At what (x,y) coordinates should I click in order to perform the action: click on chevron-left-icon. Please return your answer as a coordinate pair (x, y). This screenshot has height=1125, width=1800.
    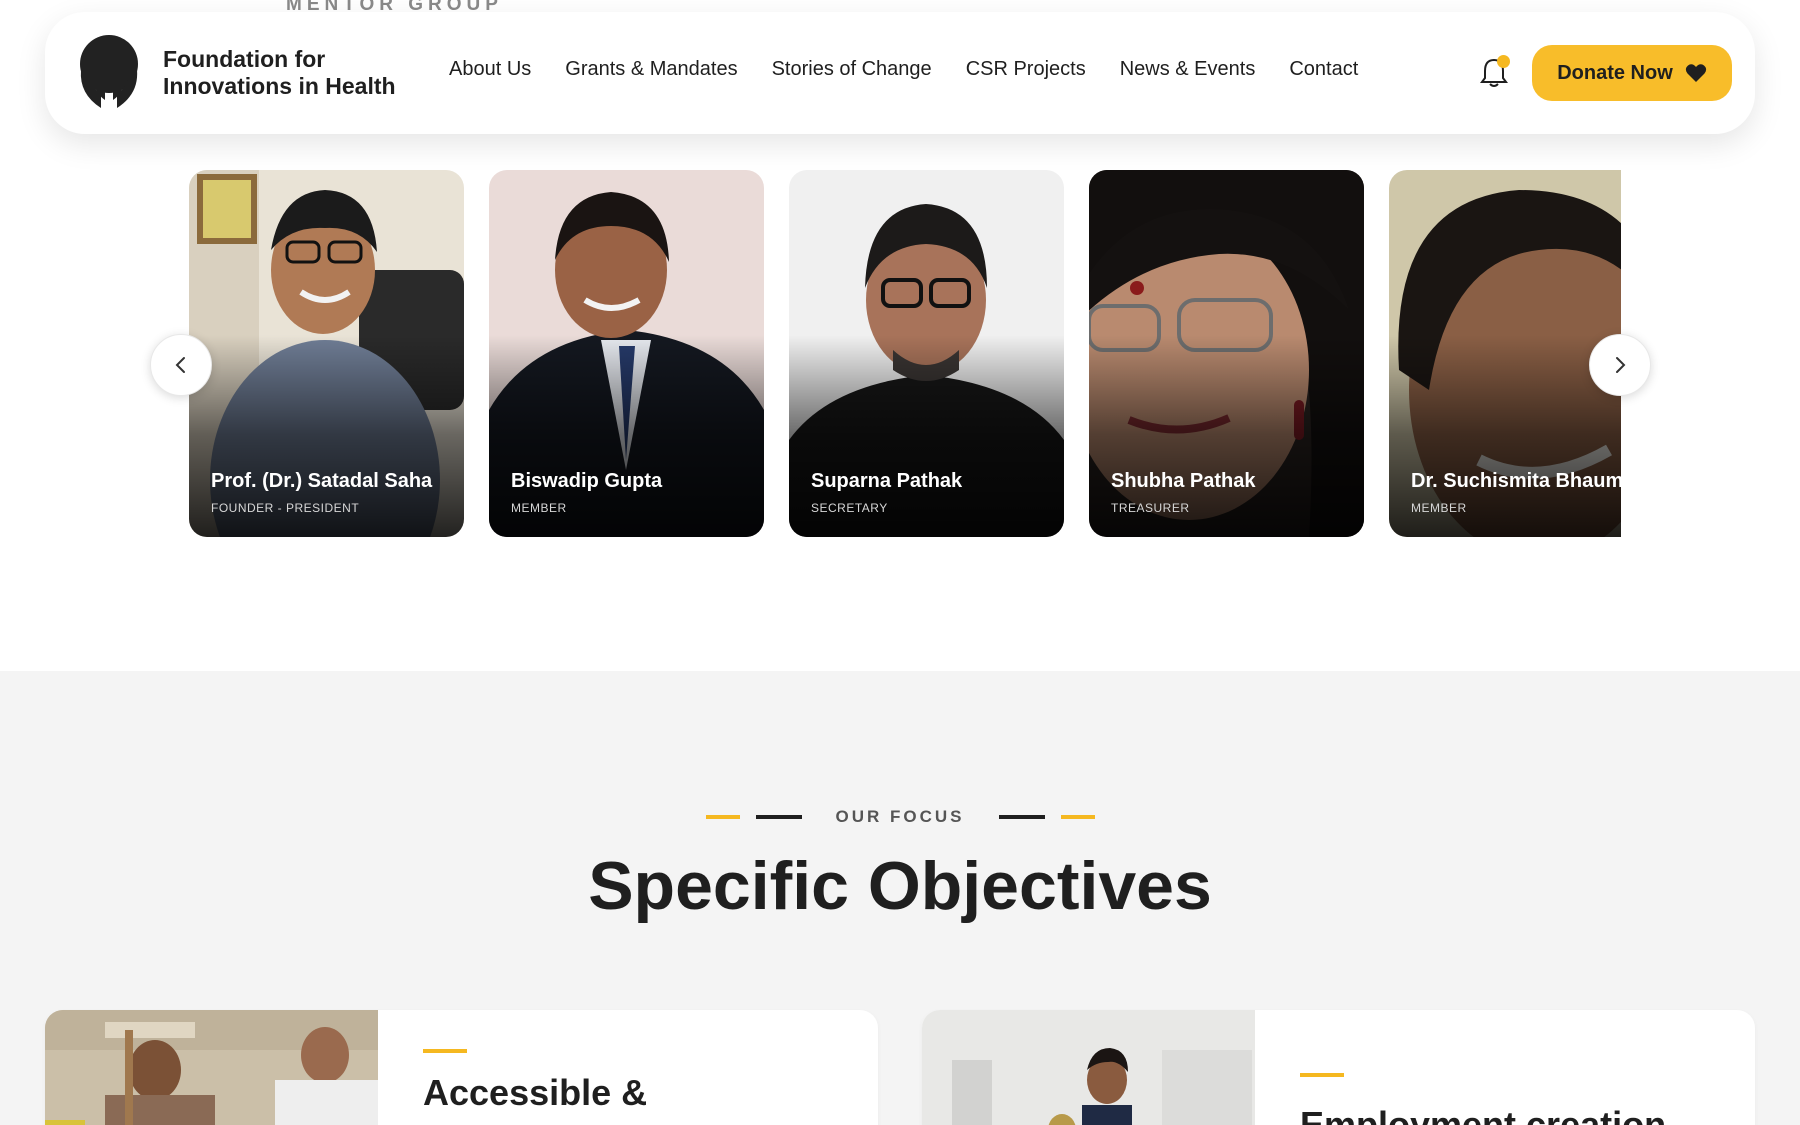
    Looking at the image, I should click on (180, 365).